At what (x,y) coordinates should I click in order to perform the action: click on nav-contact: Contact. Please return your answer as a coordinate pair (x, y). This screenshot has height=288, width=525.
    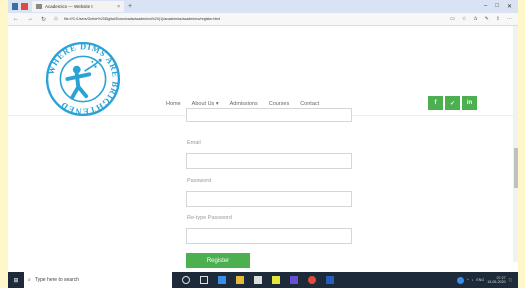
    Looking at the image, I should click on (309, 104).